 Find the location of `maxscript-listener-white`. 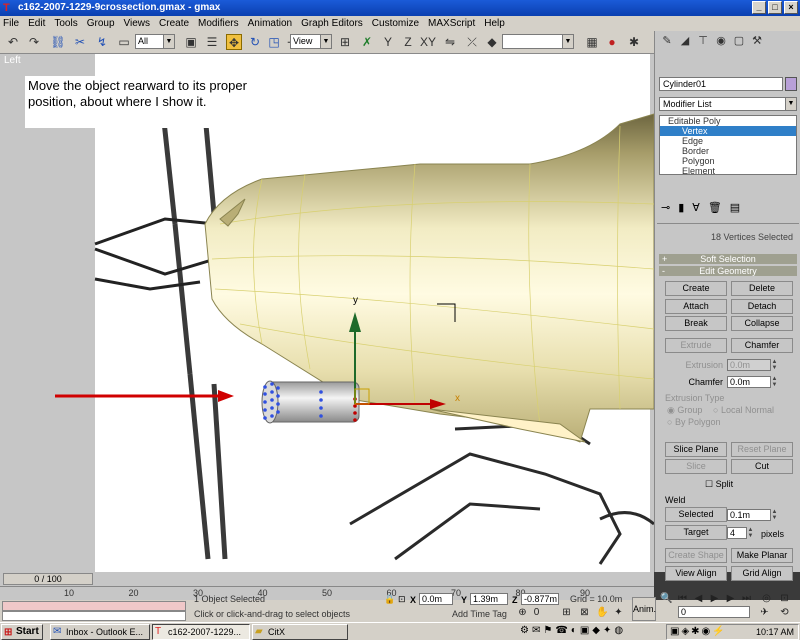

maxscript-listener-white is located at coordinates (94, 616).